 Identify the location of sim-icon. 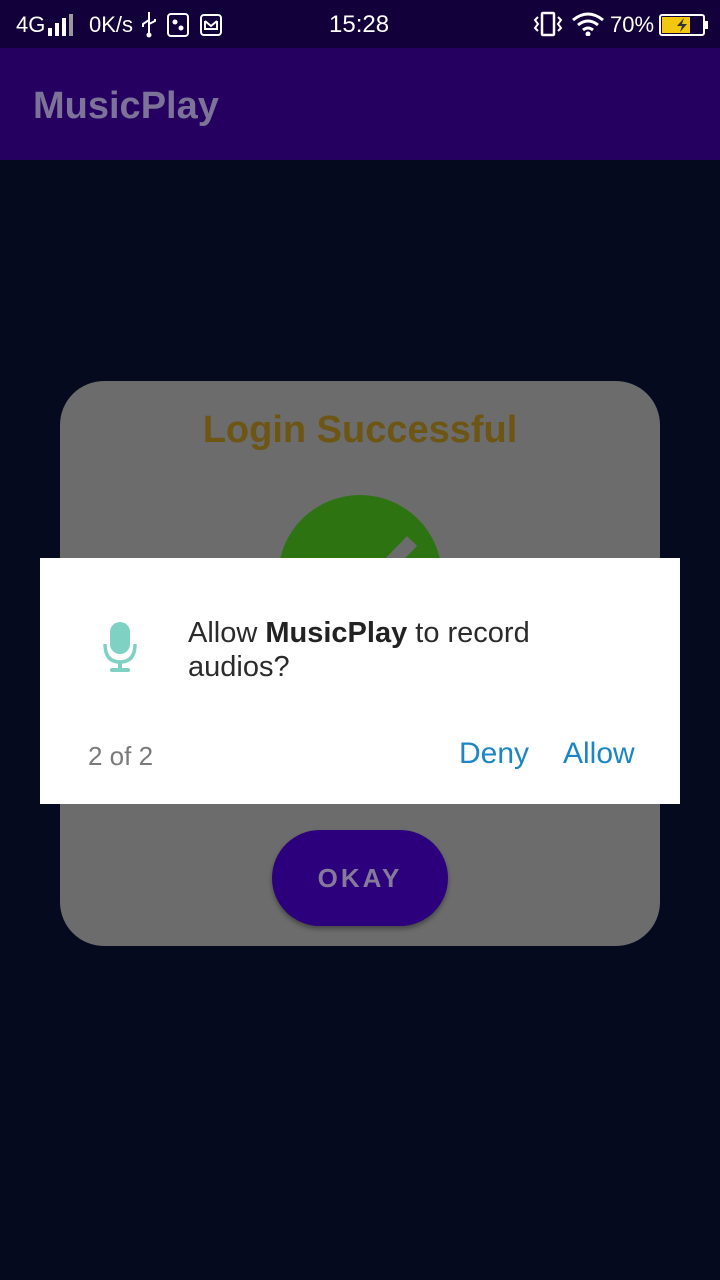
(178, 27).